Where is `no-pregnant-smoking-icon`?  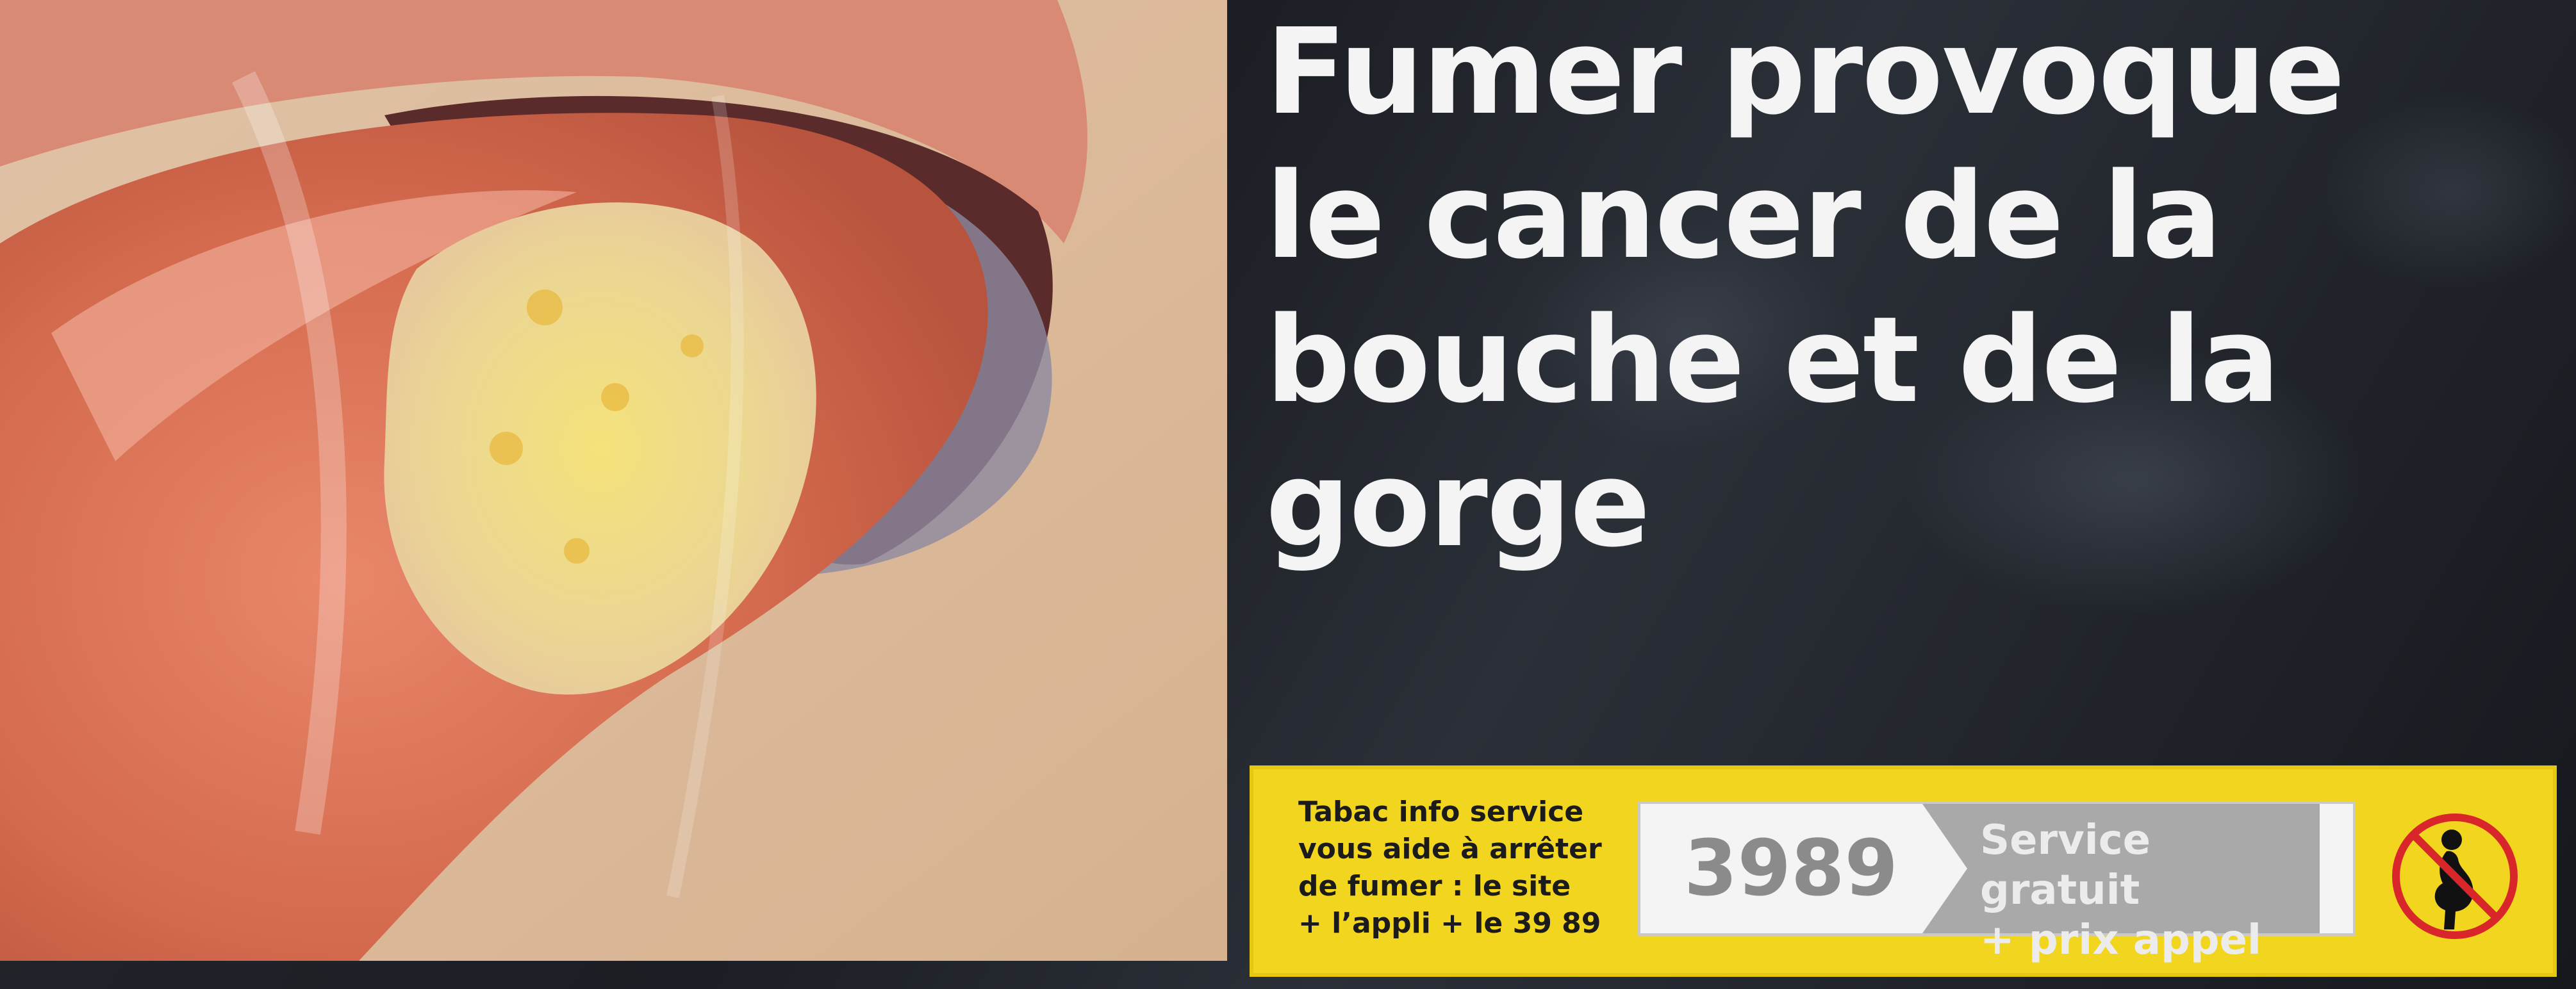
no-pregnant-smoking-icon is located at coordinates (2455, 876).